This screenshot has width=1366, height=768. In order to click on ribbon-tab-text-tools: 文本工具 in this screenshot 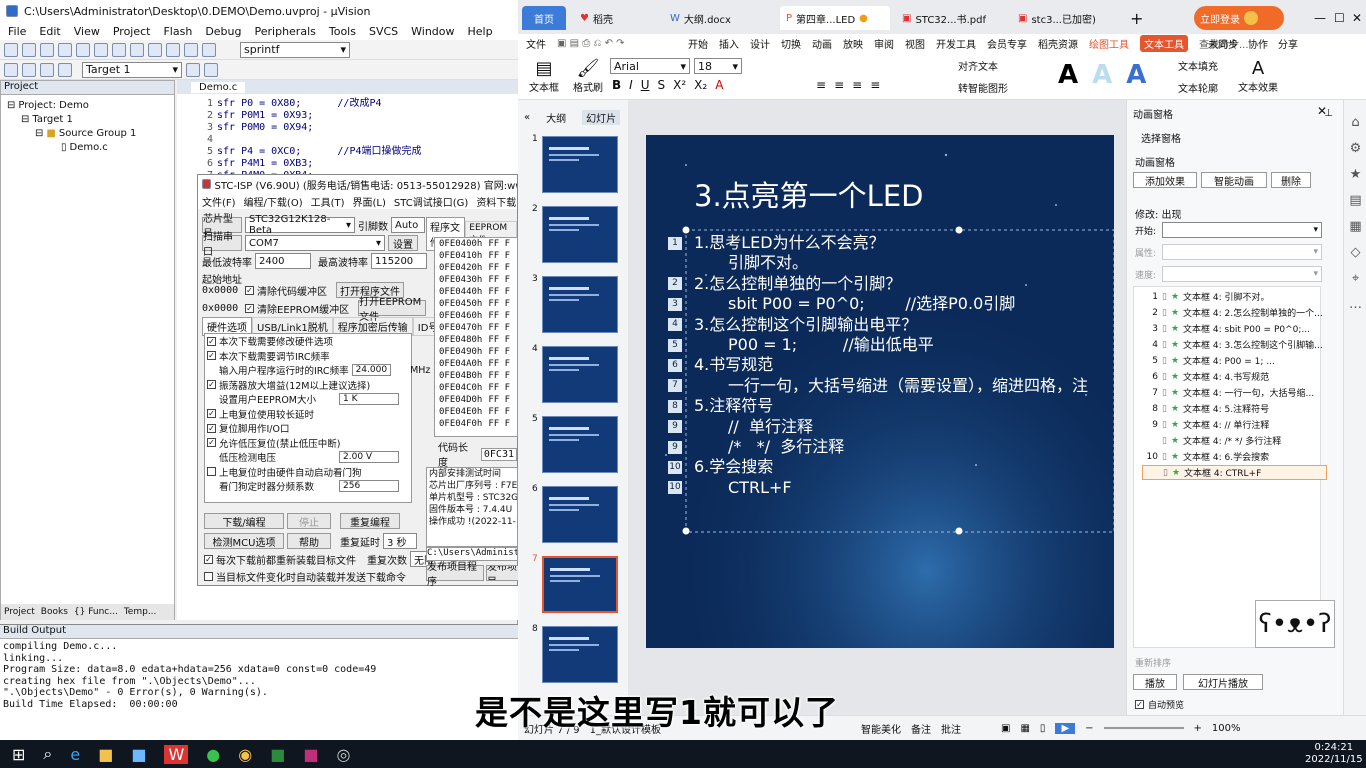, I will do `click(1164, 43)`.